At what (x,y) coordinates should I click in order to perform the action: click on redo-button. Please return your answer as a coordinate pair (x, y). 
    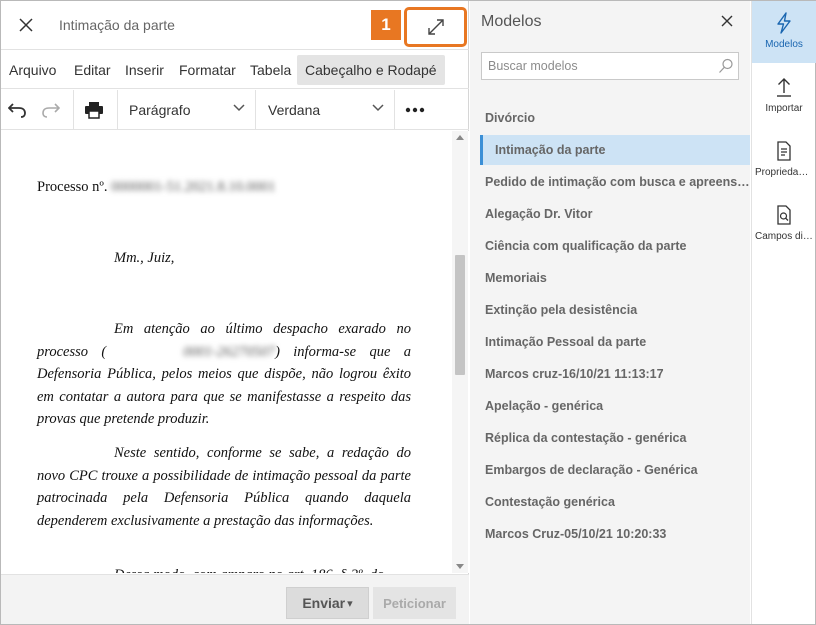
    Looking at the image, I should click on (51, 110).